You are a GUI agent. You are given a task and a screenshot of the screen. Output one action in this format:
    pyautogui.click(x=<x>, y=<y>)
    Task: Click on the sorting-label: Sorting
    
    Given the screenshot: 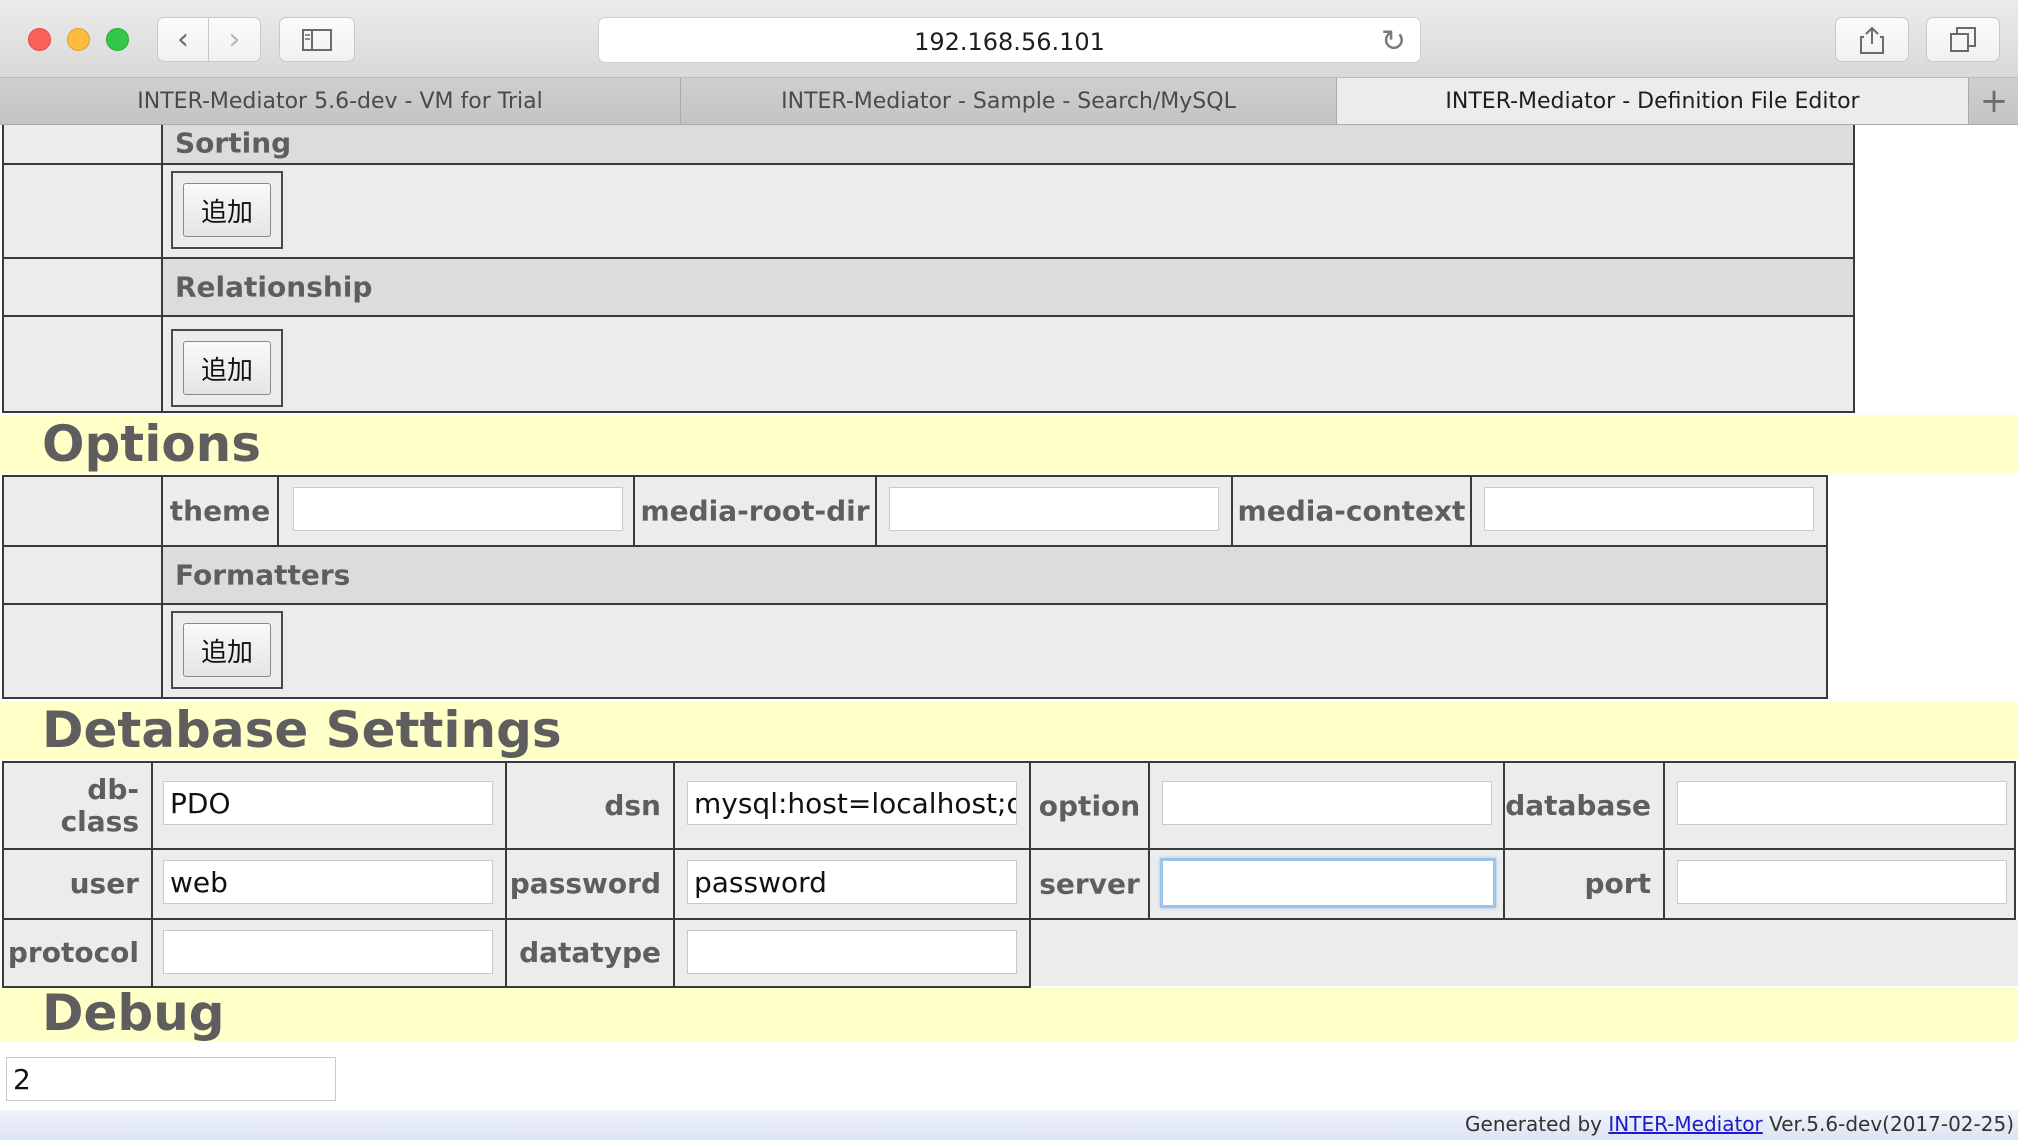 What is the action you would take?
    pyautogui.click(x=233, y=143)
    